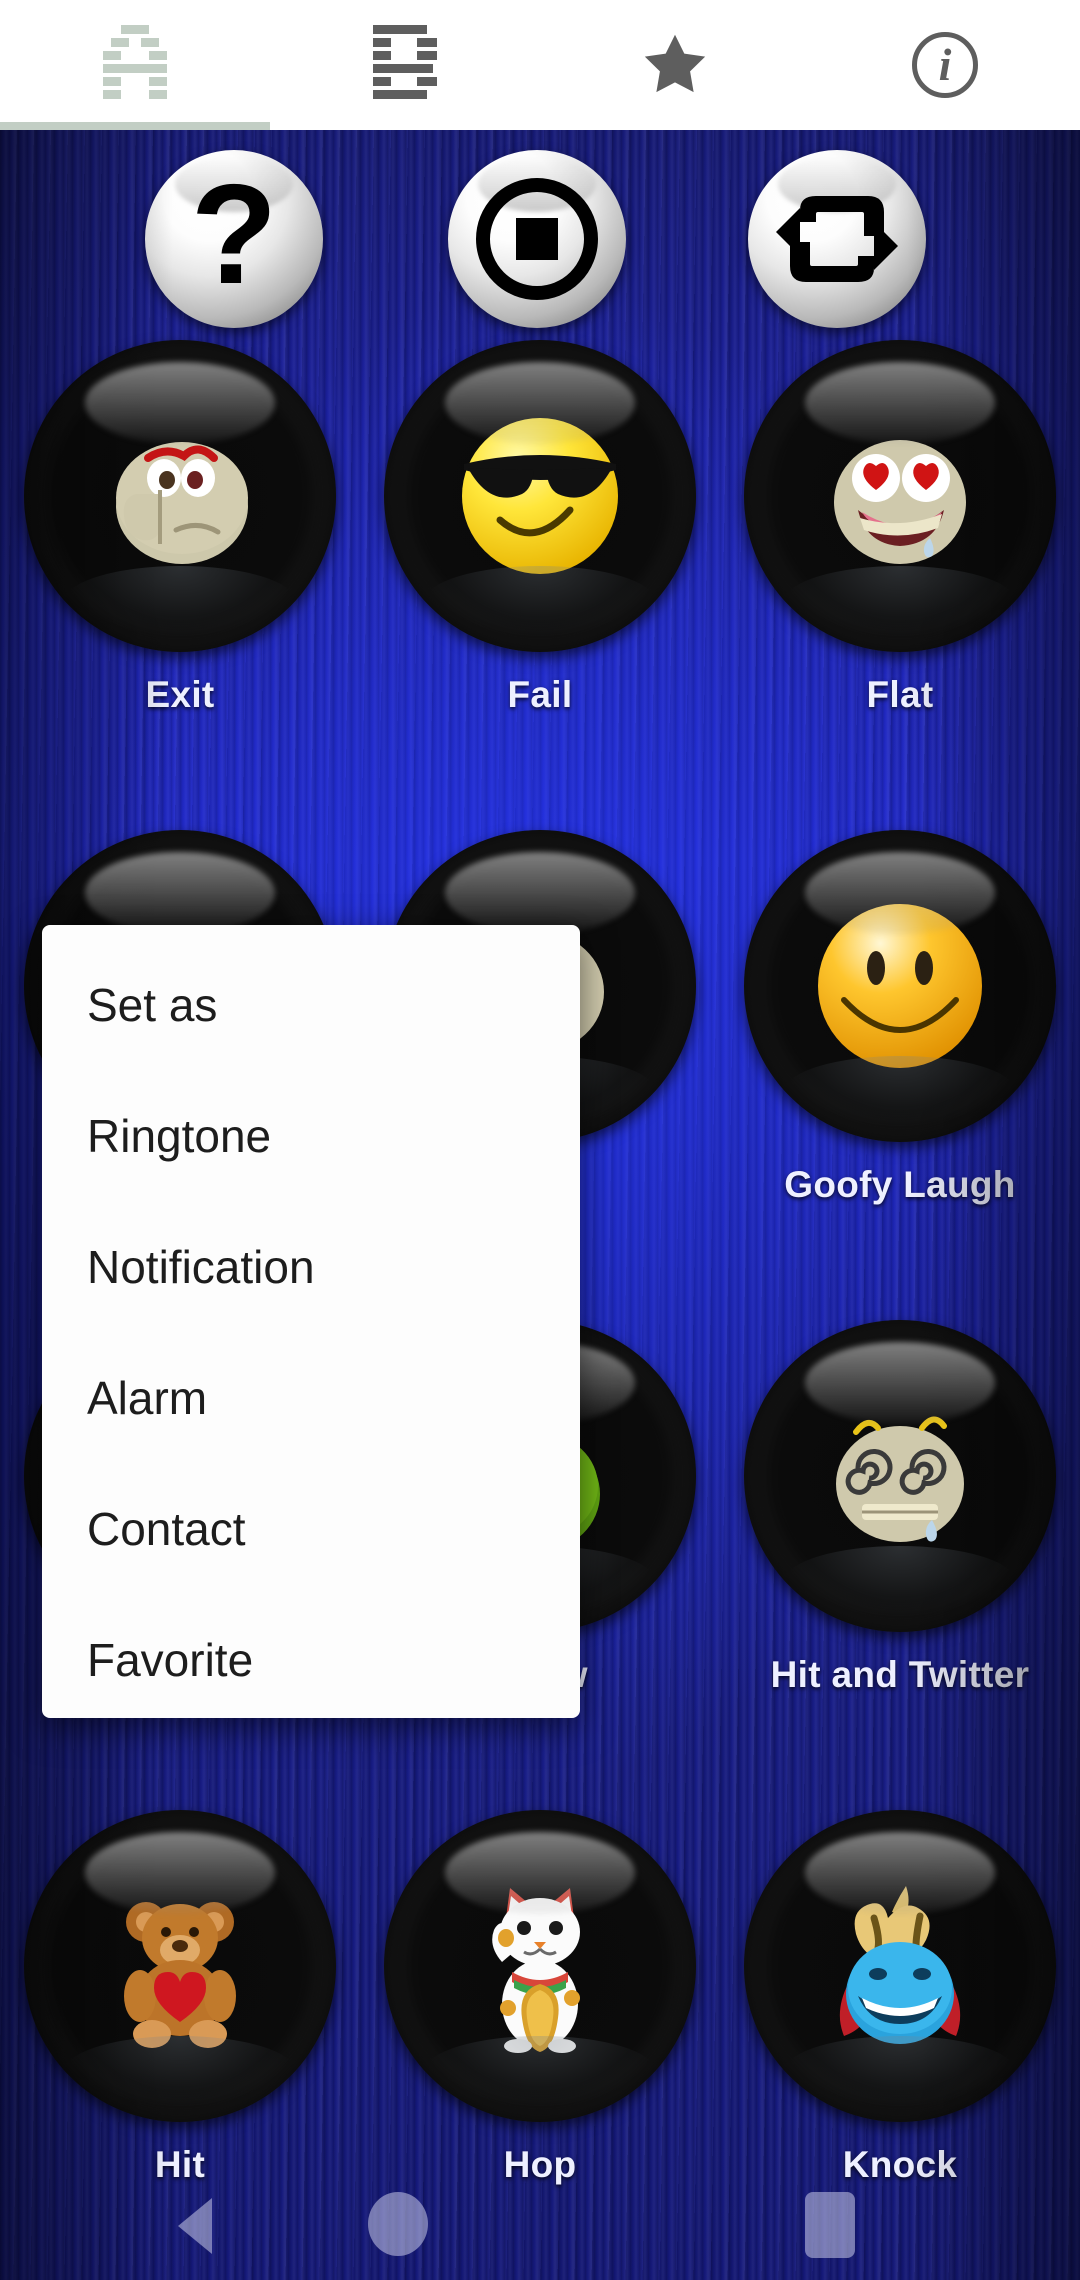 The width and height of the screenshot is (1080, 2280). What do you see at coordinates (180, 694) in the screenshot?
I see `sound-label: Exit` at bounding box center [180, 694].